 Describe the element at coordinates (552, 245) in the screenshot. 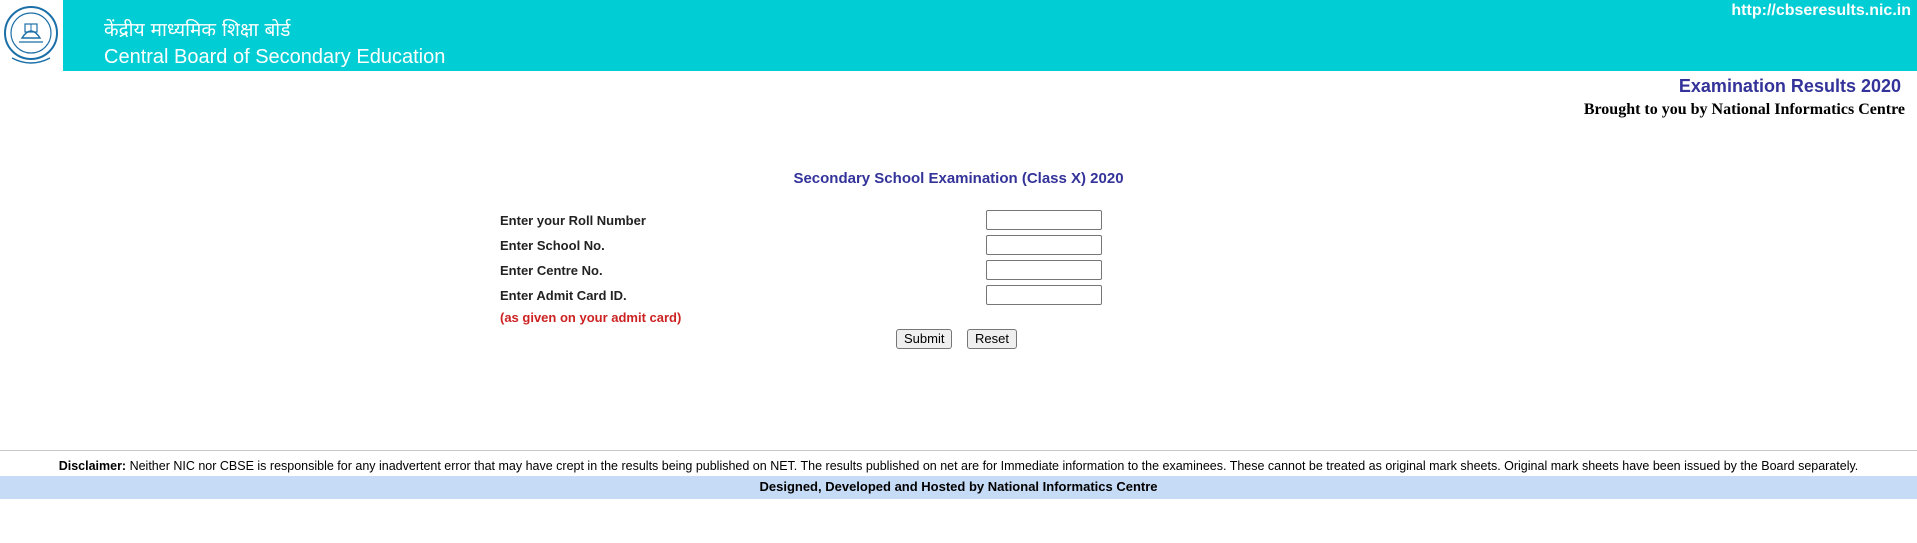

I see `school-number-label: Enter School No.` at that location.